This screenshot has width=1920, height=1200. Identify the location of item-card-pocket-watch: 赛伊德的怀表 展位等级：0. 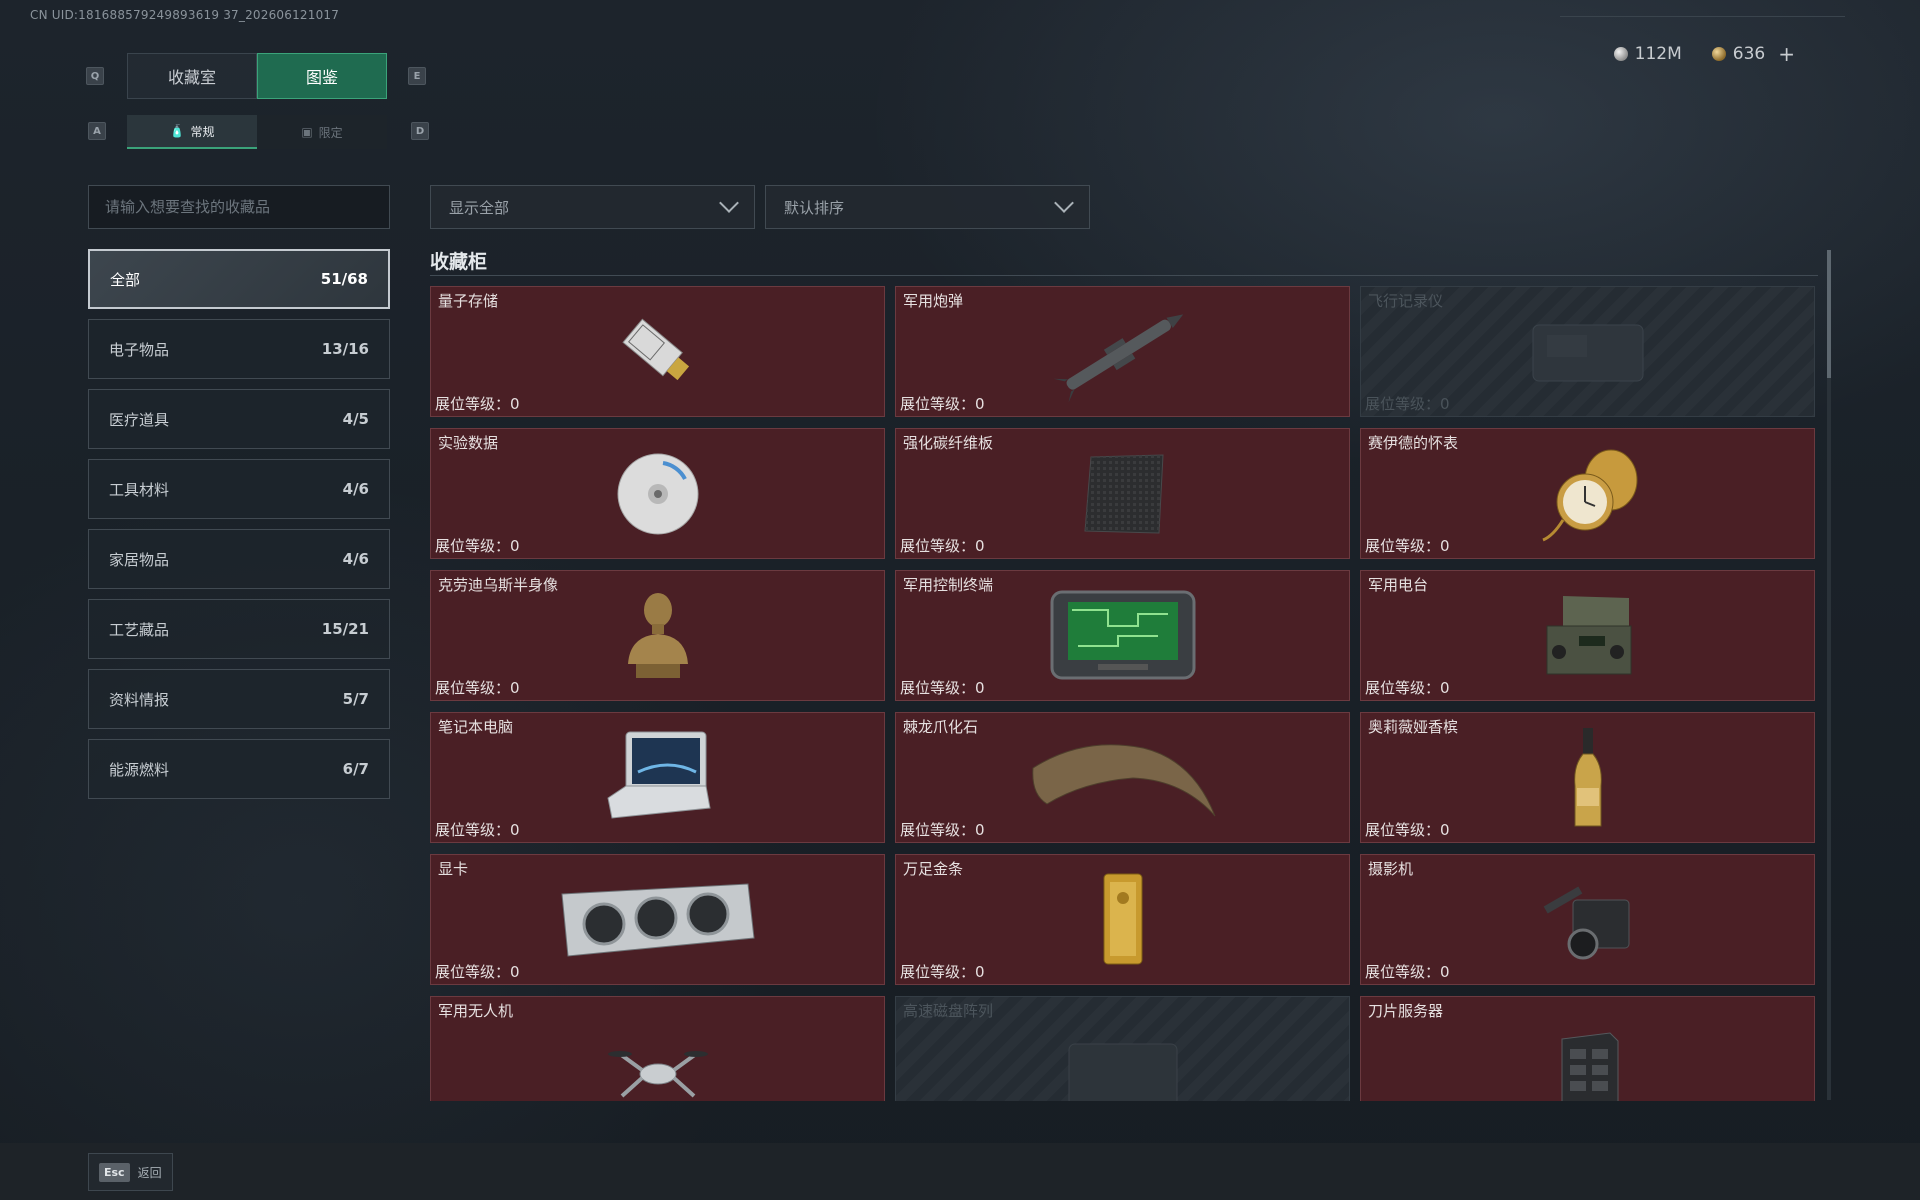
(1587, 493).